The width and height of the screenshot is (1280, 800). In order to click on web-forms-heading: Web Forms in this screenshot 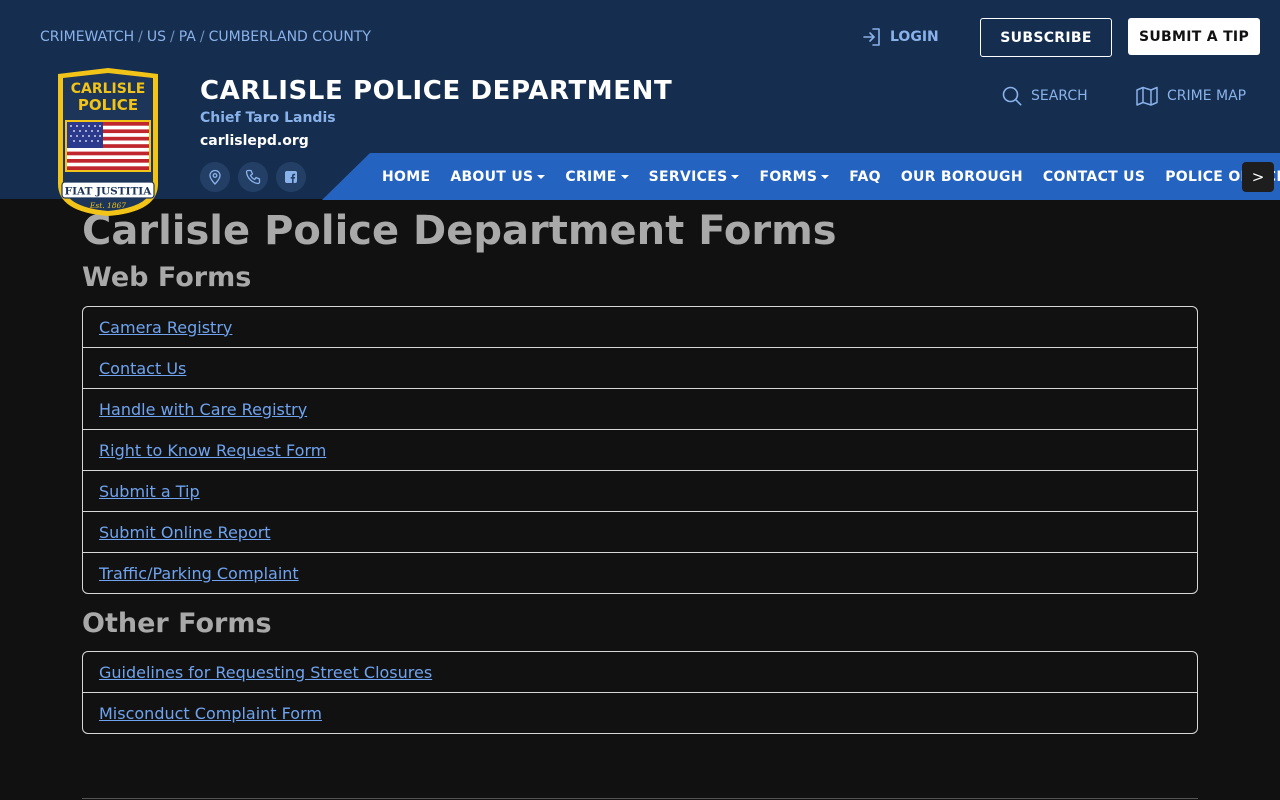, I will do `click(167, 277)`.